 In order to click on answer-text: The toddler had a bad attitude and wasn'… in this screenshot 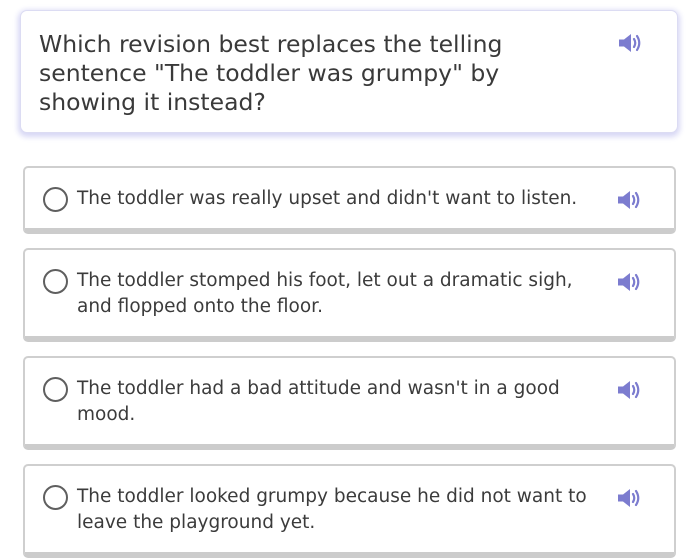, I will do `click(318, 401)`.